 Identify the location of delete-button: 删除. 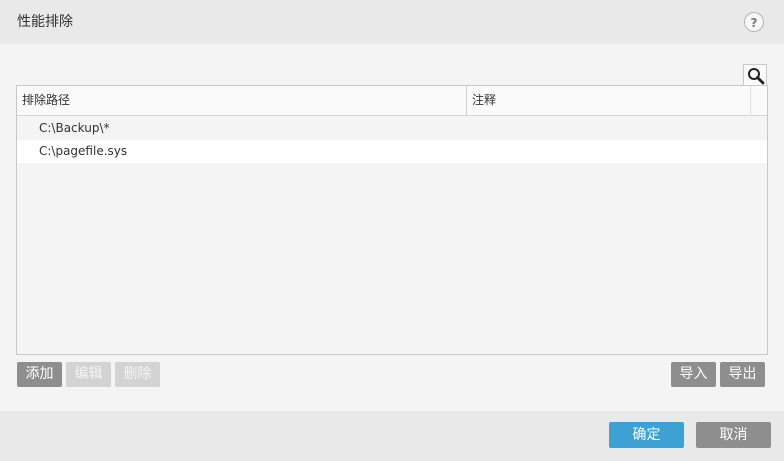
(137, 374).